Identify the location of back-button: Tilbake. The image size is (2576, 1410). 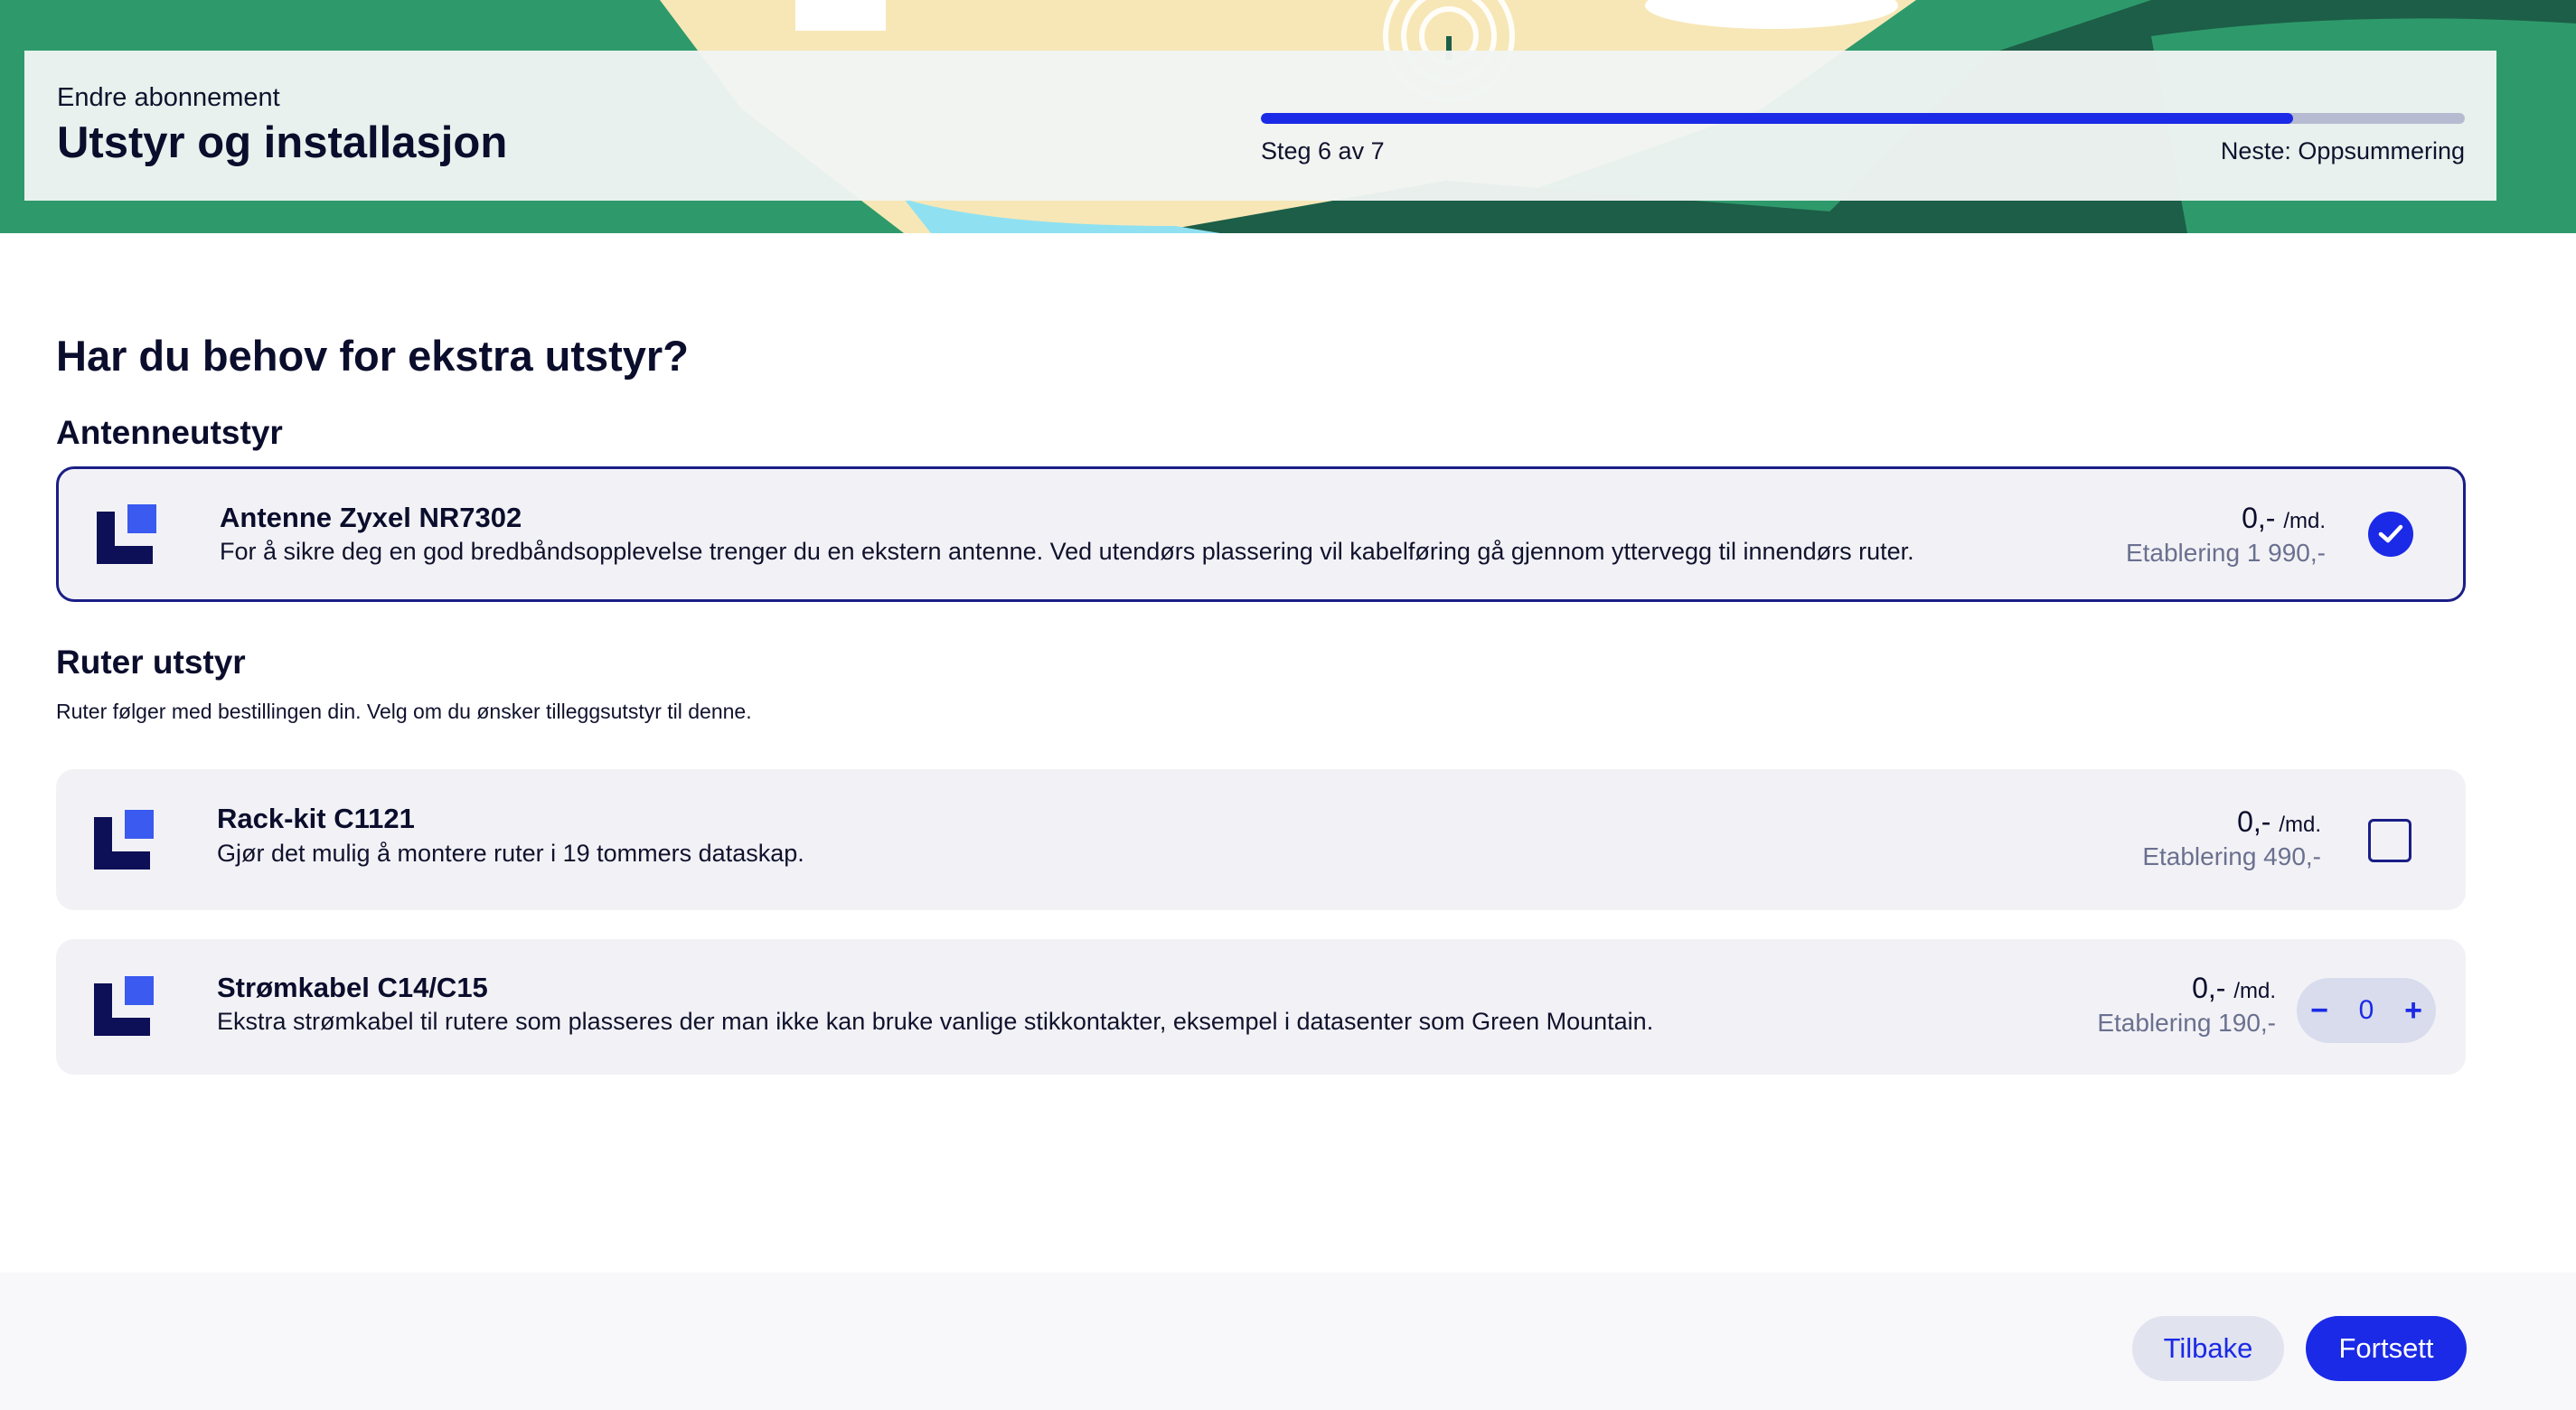
(2208, 1348).